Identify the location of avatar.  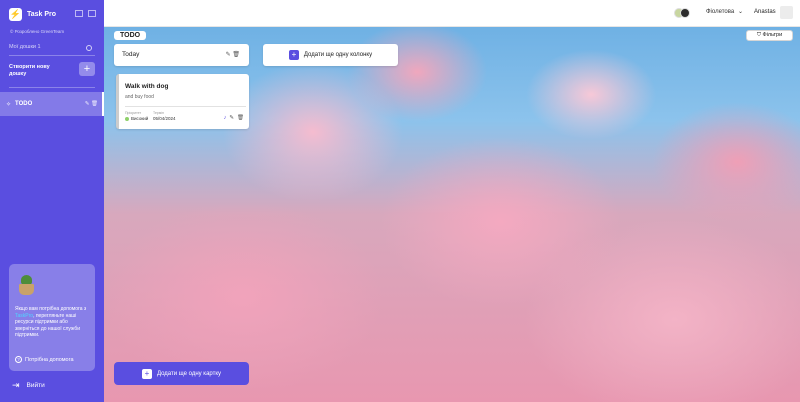
(786, 12).